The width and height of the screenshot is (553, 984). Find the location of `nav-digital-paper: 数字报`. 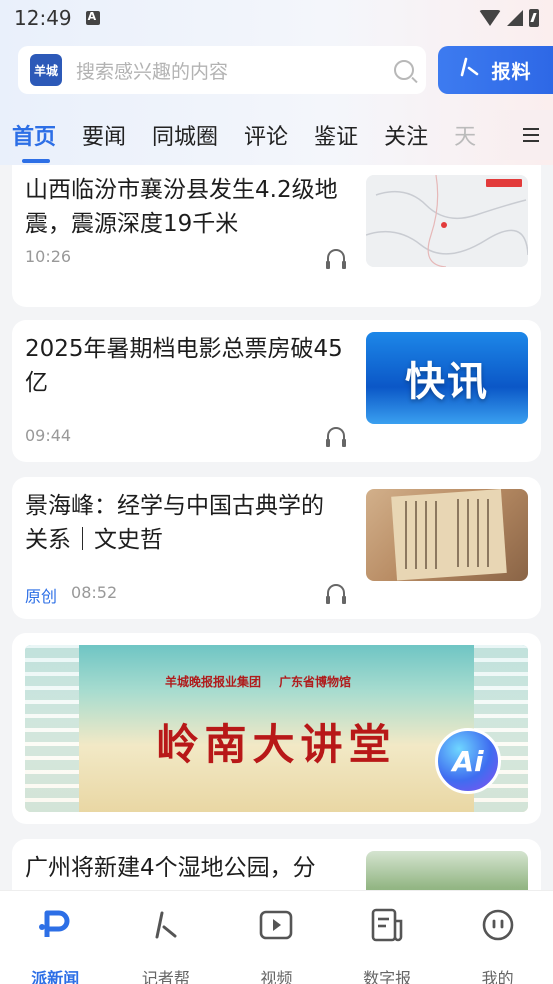

nav-digital-paper: 数字报 is located at coordinates (387, 945).